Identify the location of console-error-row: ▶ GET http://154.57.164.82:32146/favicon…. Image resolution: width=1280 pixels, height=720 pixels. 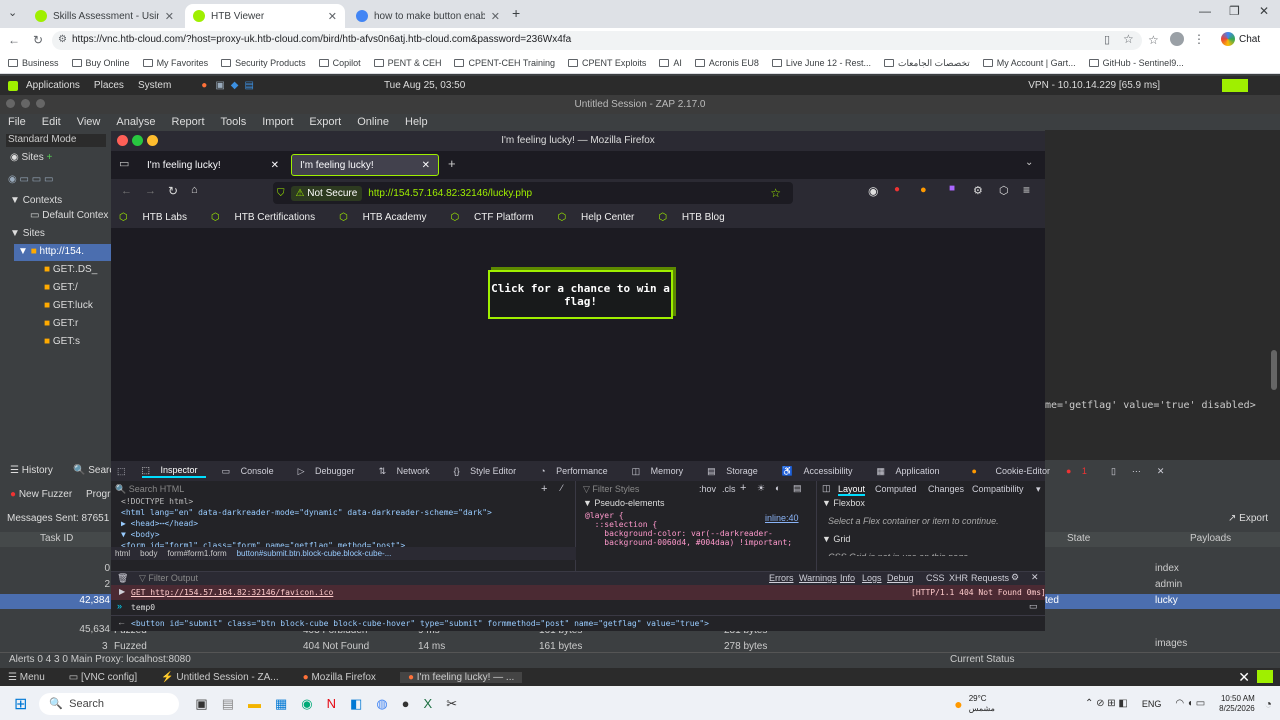
(578, 592).